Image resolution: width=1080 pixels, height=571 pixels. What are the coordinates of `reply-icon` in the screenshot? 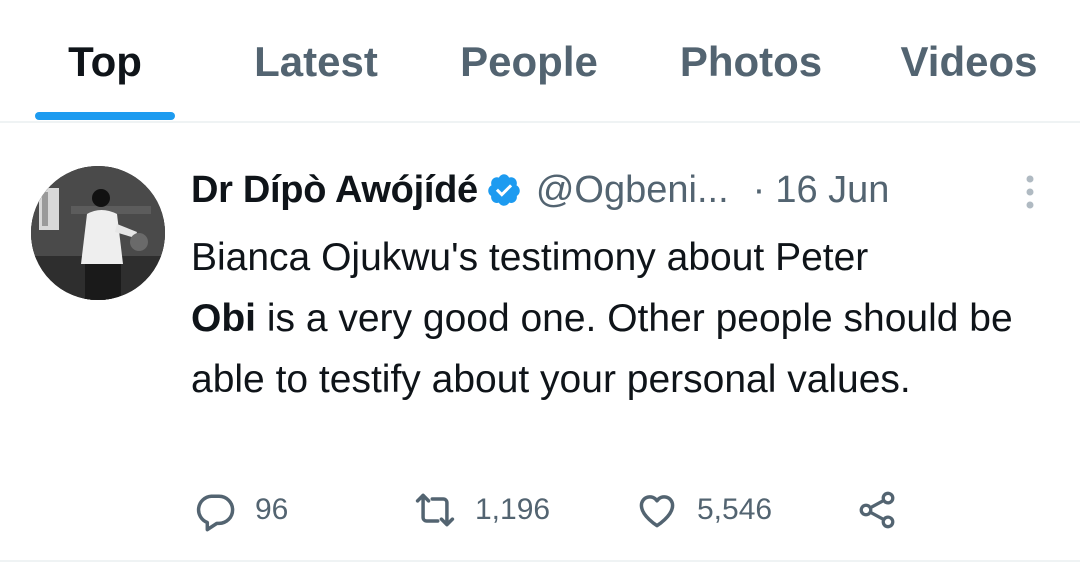 It's located at (215, 513).